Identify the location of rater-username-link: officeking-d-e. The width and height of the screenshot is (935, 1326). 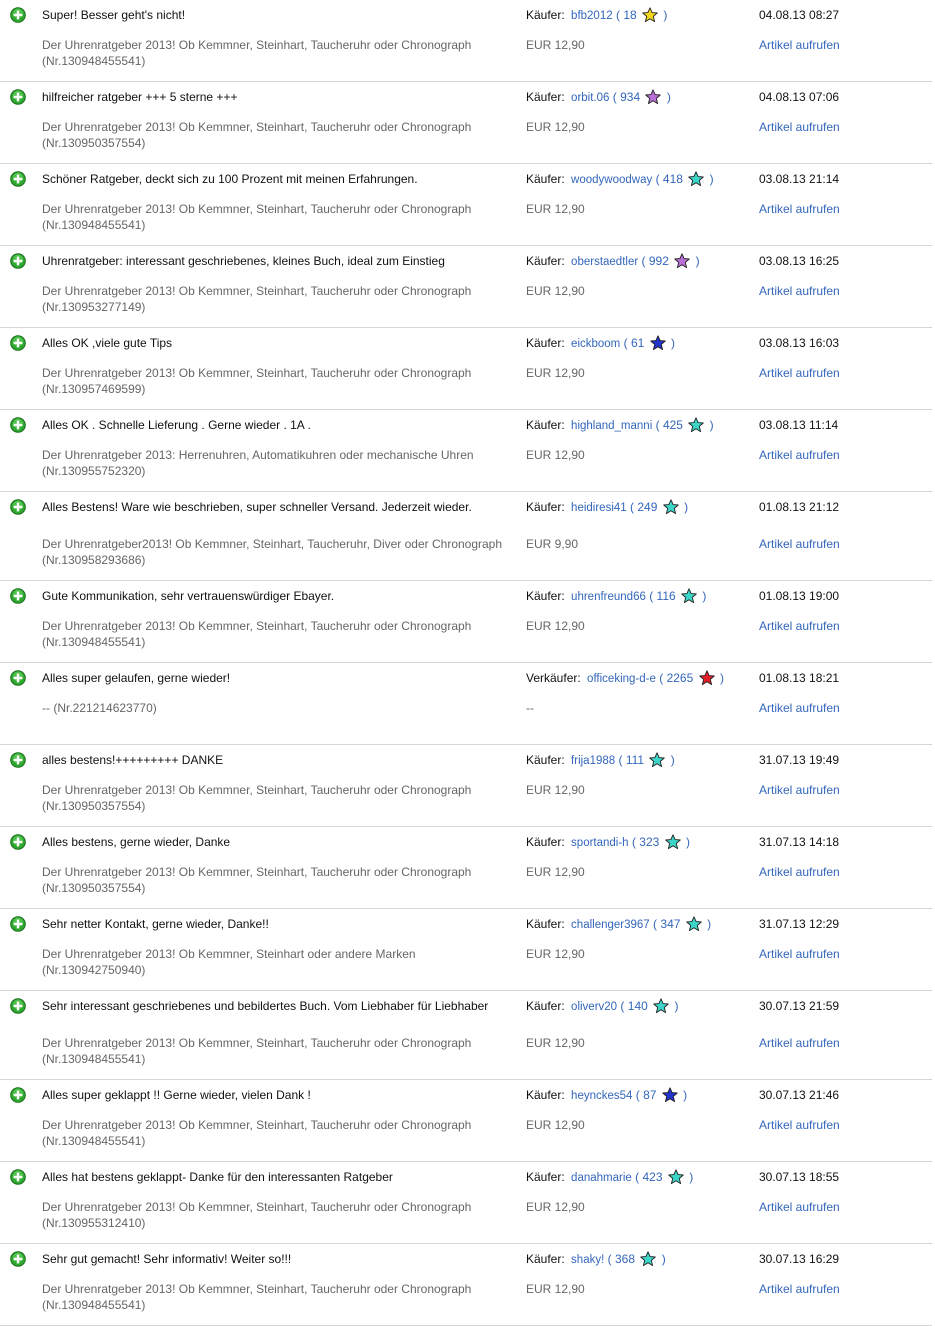
(621, 679).